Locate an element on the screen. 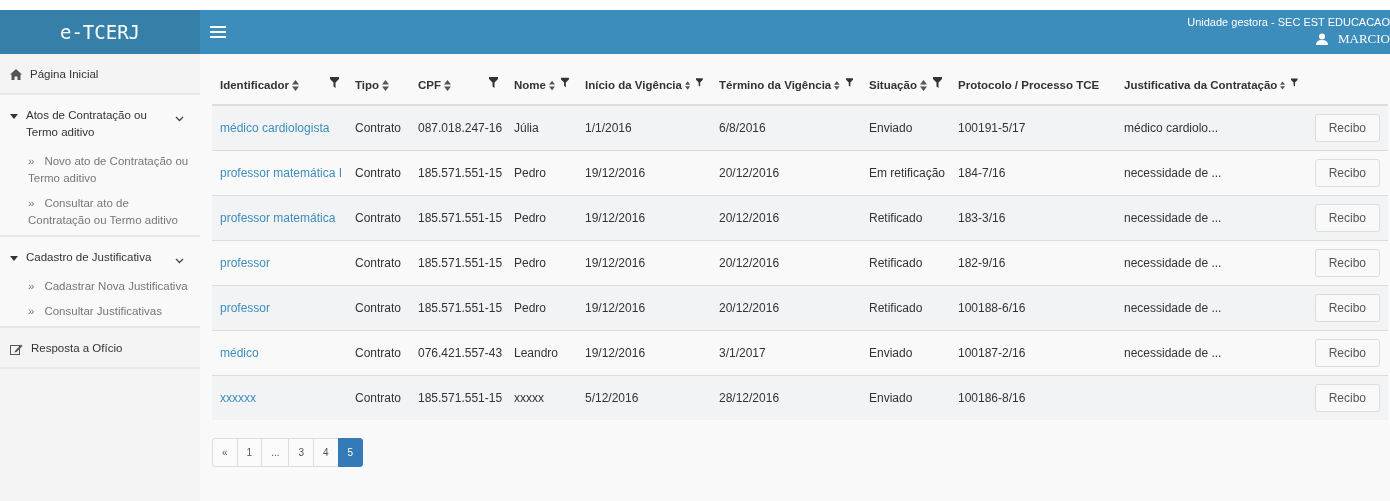  sidebar-item: Página Inicial is located at coordinates (100, 73).